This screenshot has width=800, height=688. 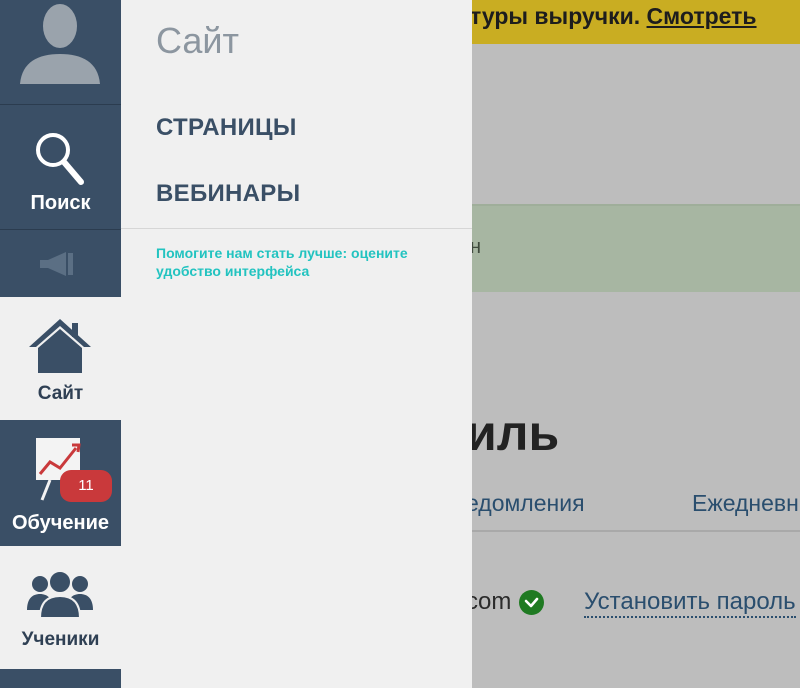 What do you see at coordinates (60, 393) in the screenshot?
I see `sidebar-item-label: Сайт` at bounding box center [60, 393].